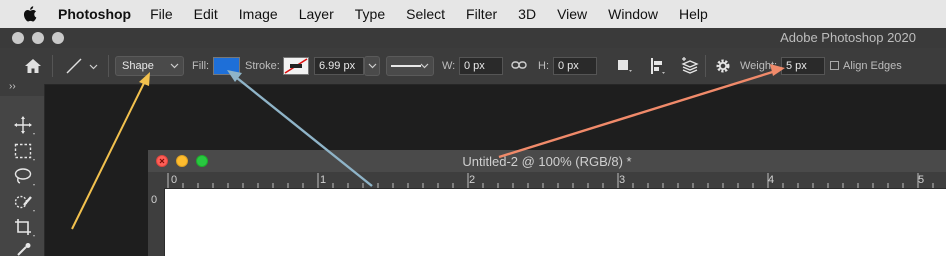 The image size is (946, 256). Describe the element at coordinates (323, 180) in the screenshot. I see `ruler-label-1: 1` at that location.